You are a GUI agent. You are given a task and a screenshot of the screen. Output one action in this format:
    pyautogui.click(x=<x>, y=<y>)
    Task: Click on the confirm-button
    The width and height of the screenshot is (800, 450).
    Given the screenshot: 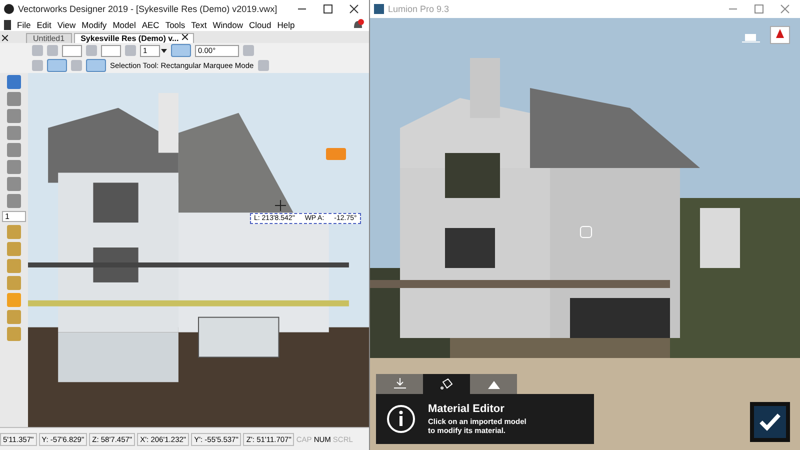 What is the action you would take?
    pyautogui.click(x=770, y=422)
    